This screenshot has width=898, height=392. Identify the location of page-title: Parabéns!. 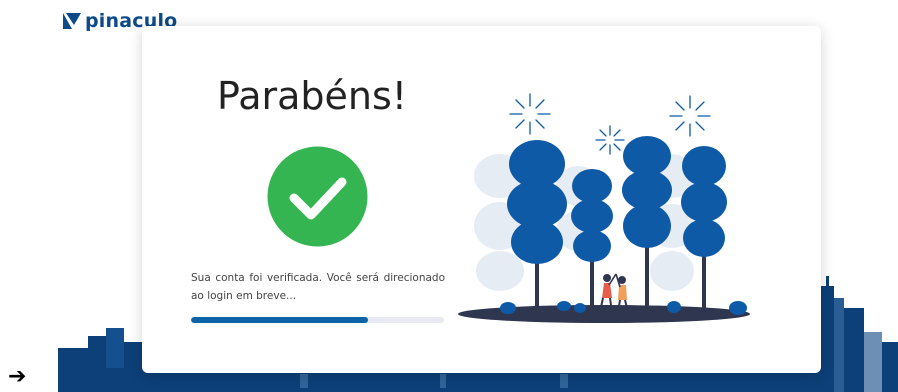
(312, 96).